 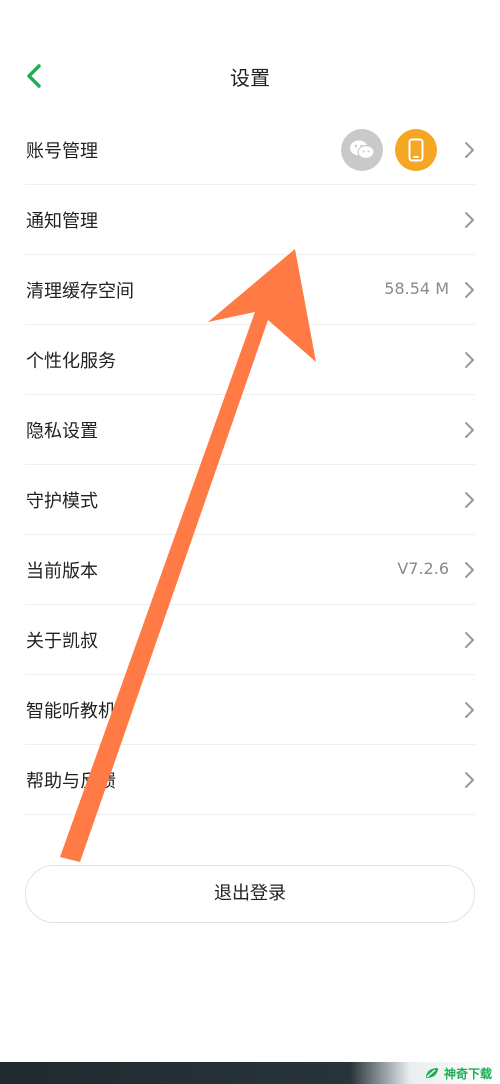 What do you see at coordinates (416, 288) in the screenshot?
I see `cache-size-value: 58.54 M` at bounding box center [416, 288].